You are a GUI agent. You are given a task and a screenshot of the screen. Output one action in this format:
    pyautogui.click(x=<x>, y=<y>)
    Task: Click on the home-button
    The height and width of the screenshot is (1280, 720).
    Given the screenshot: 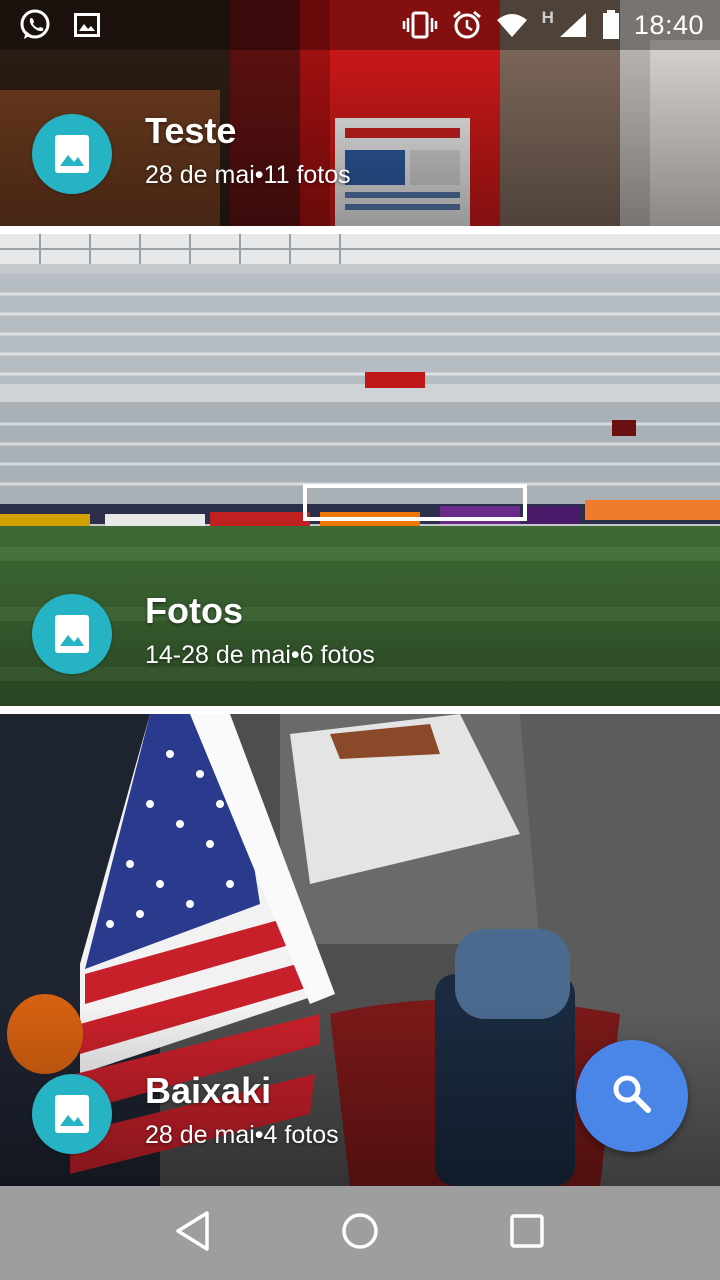 What is the action you would take?
    pyautogui.click(x=360, y=1233)
    